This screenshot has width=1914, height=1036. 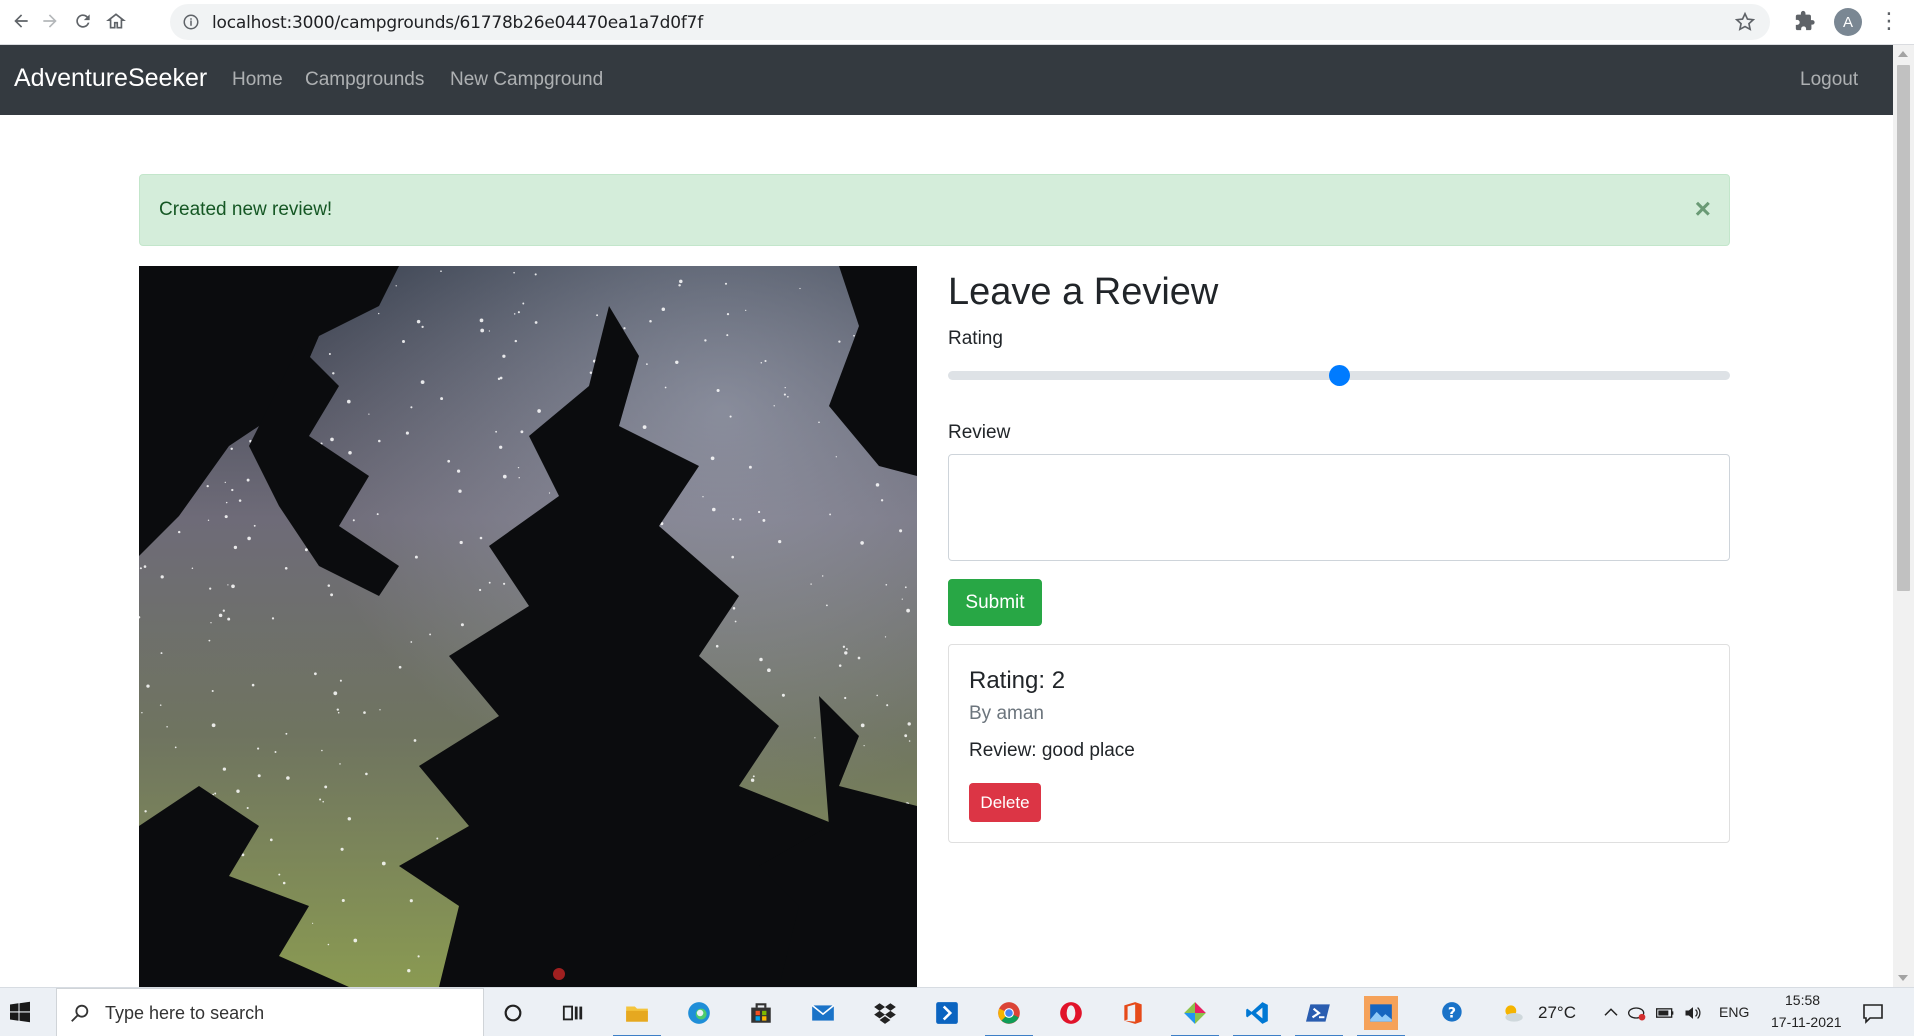 I want to click on search-placeholder: Type here to search, so click(x=184, y=1013).